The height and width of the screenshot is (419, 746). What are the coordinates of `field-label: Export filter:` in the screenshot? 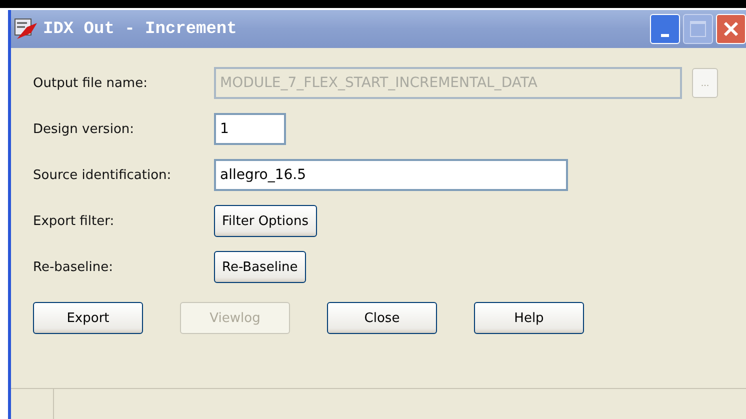 It's located at (74, 221).